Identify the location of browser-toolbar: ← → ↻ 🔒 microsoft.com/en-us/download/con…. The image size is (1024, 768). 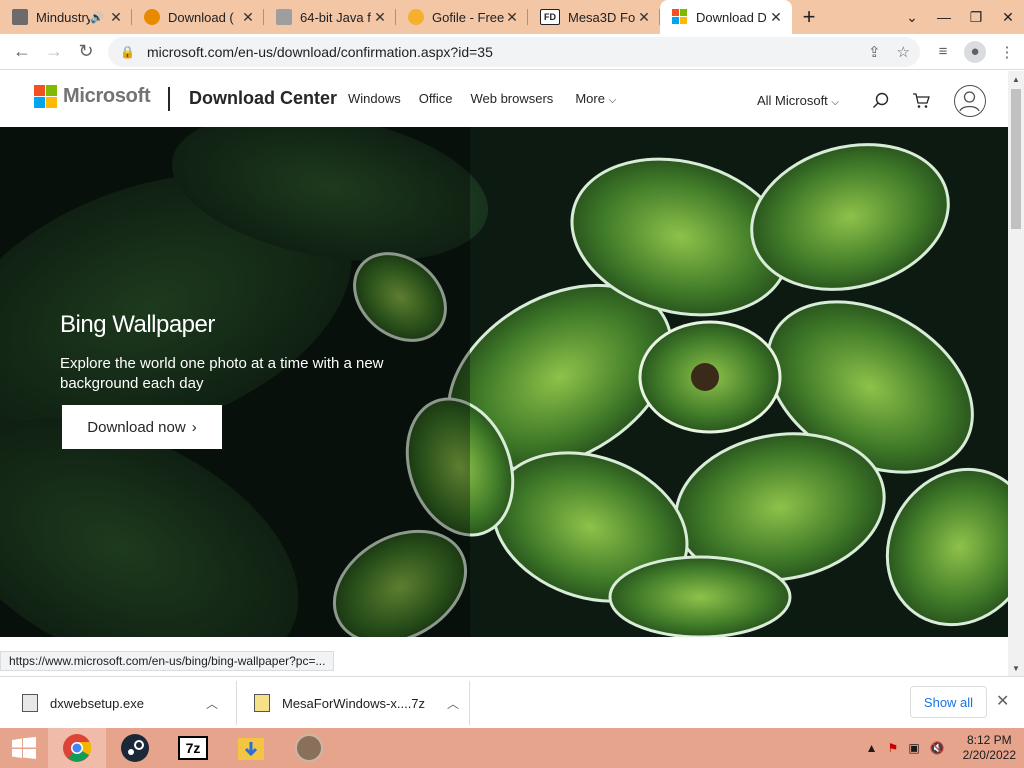
(512, 52).